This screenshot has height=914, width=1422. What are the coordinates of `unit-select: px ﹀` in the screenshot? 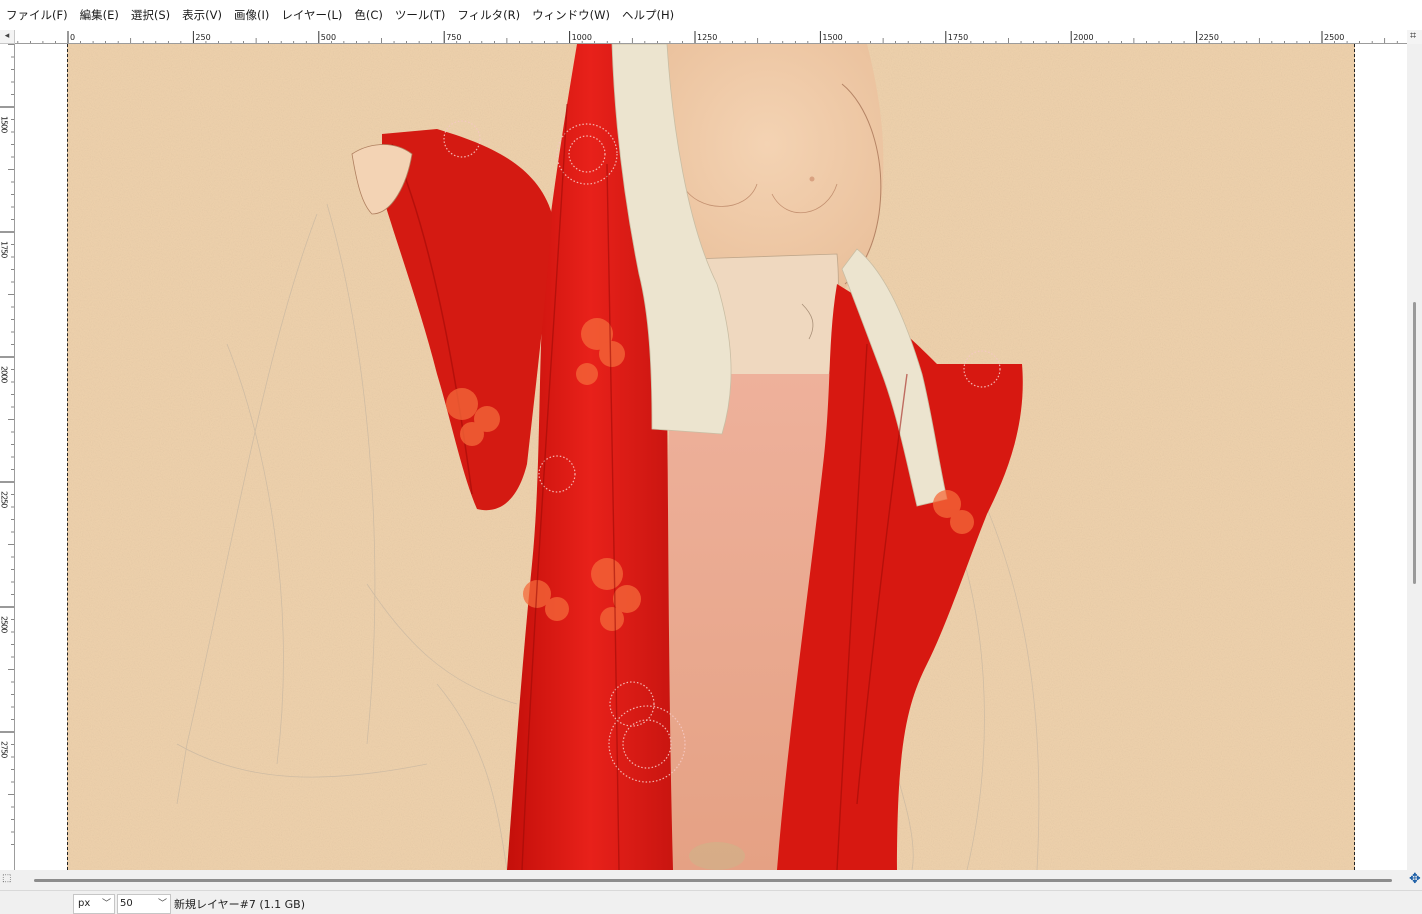 It's located at (94, 904).